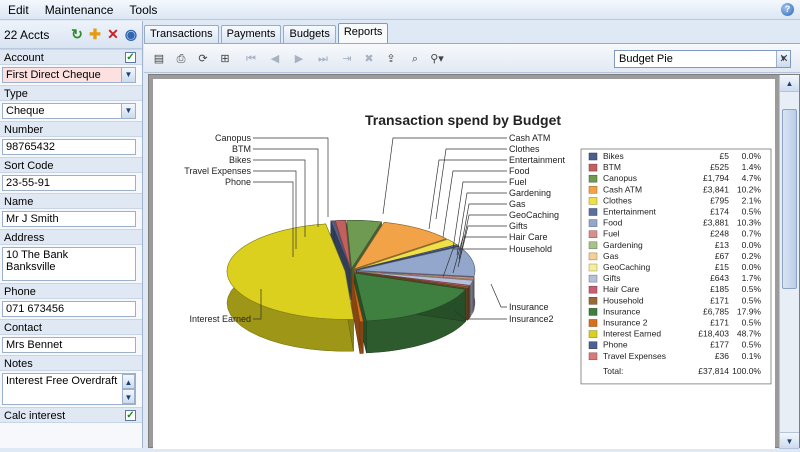  What do you see at coordinates (25, 111) in the screenshot?
I see `type-value: Cheque` at bounding box center [25, 111].